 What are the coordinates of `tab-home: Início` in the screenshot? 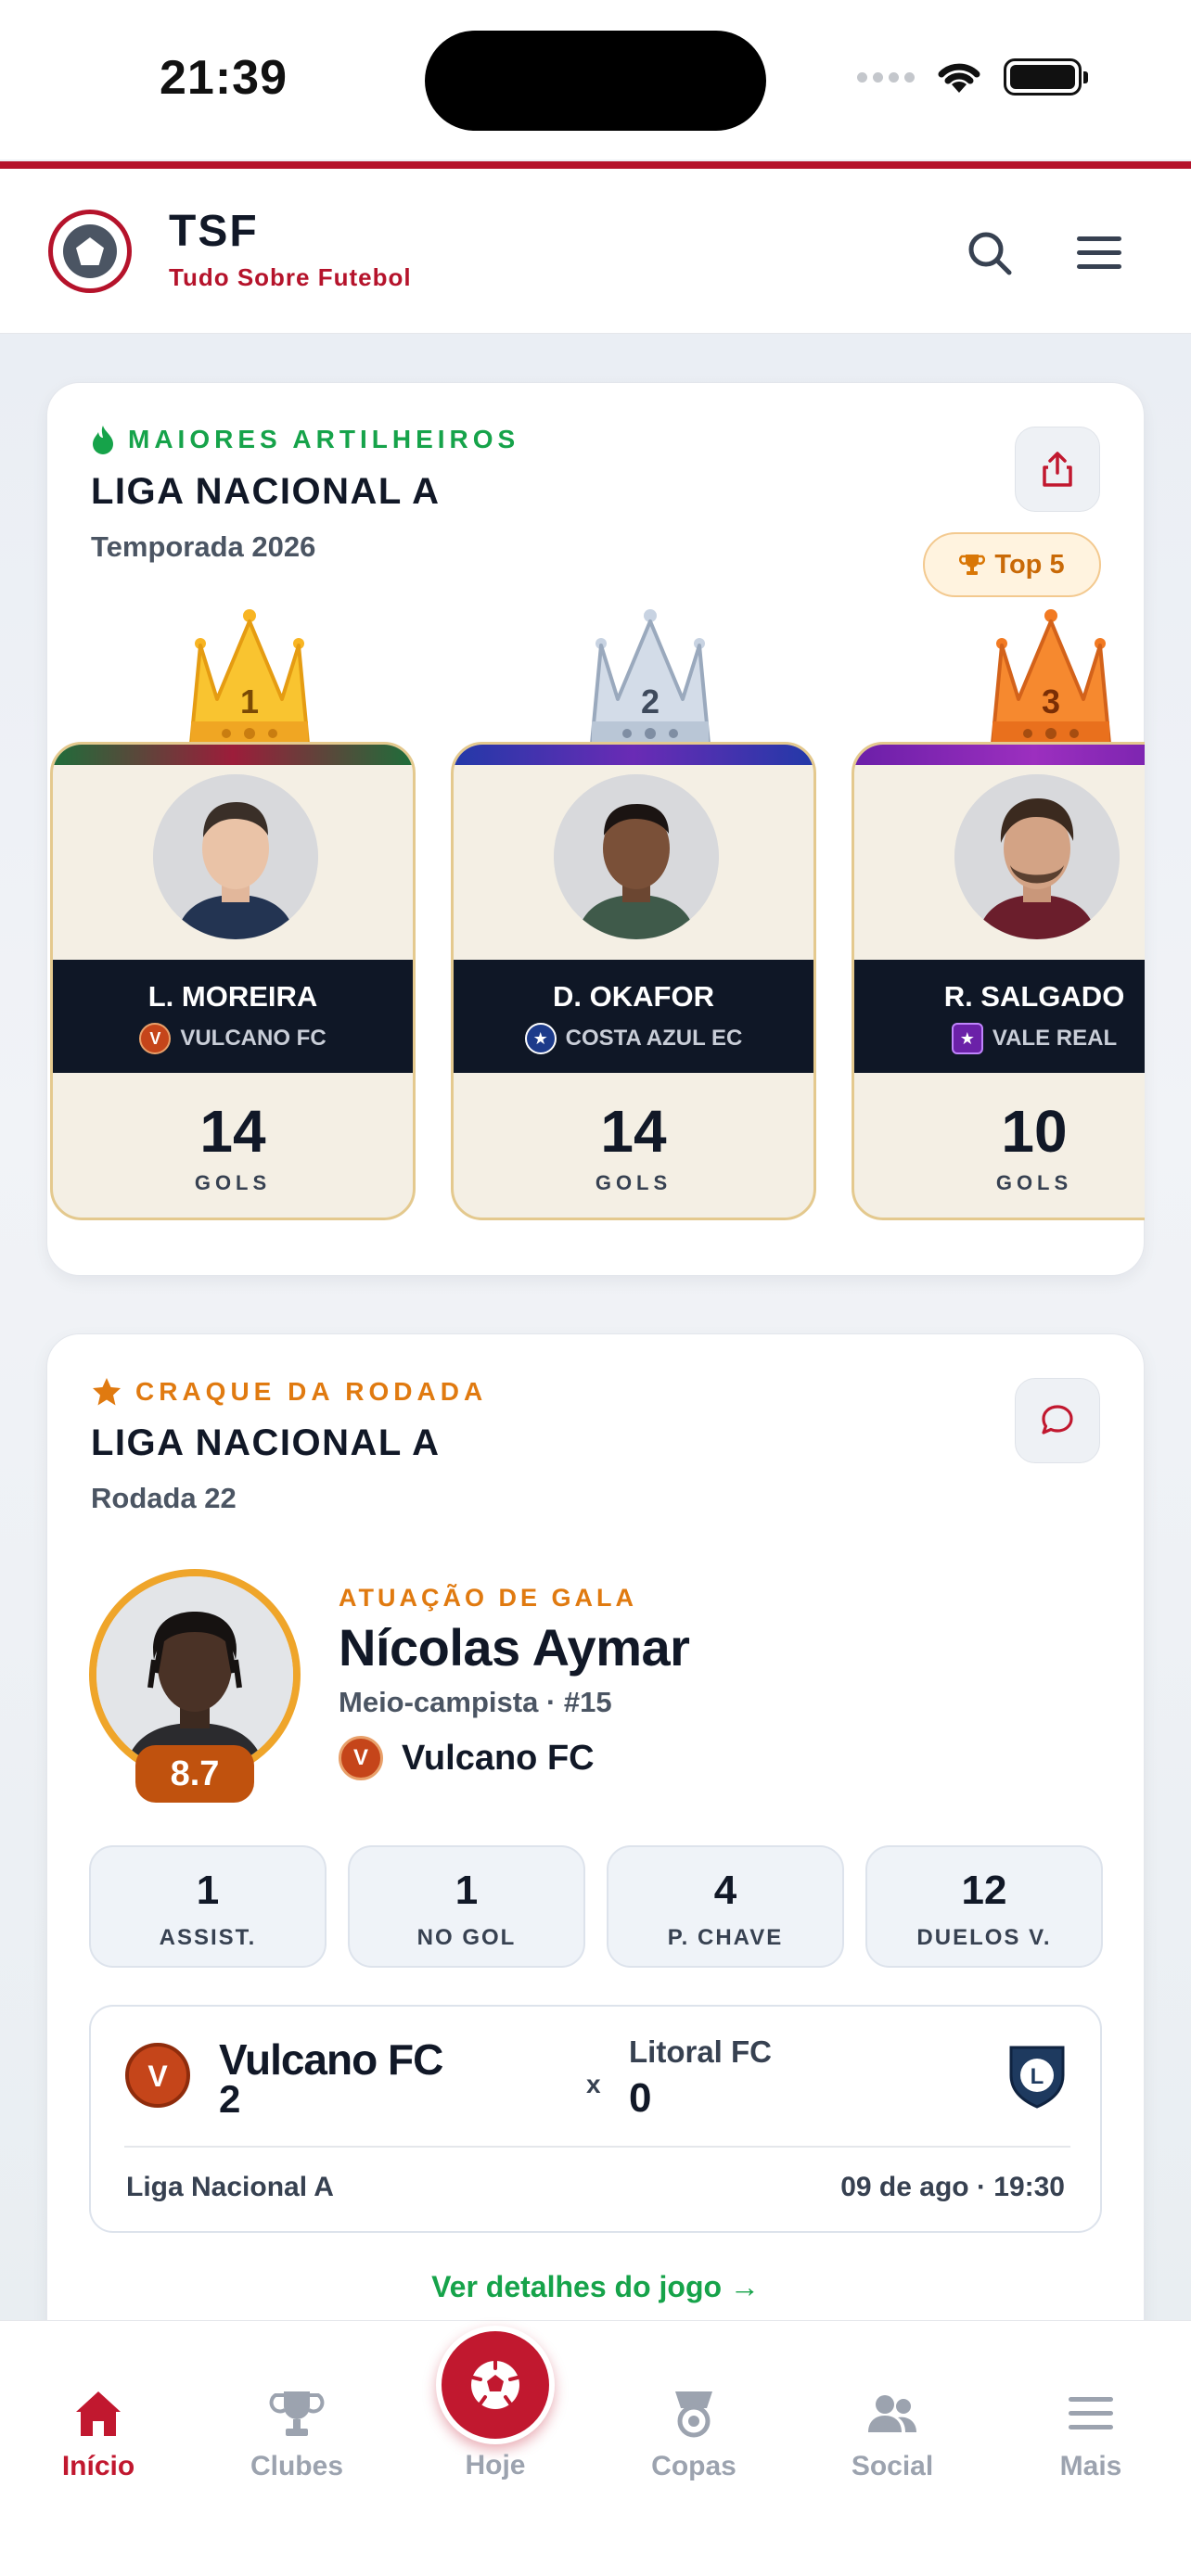 It's located at (98, 2413).